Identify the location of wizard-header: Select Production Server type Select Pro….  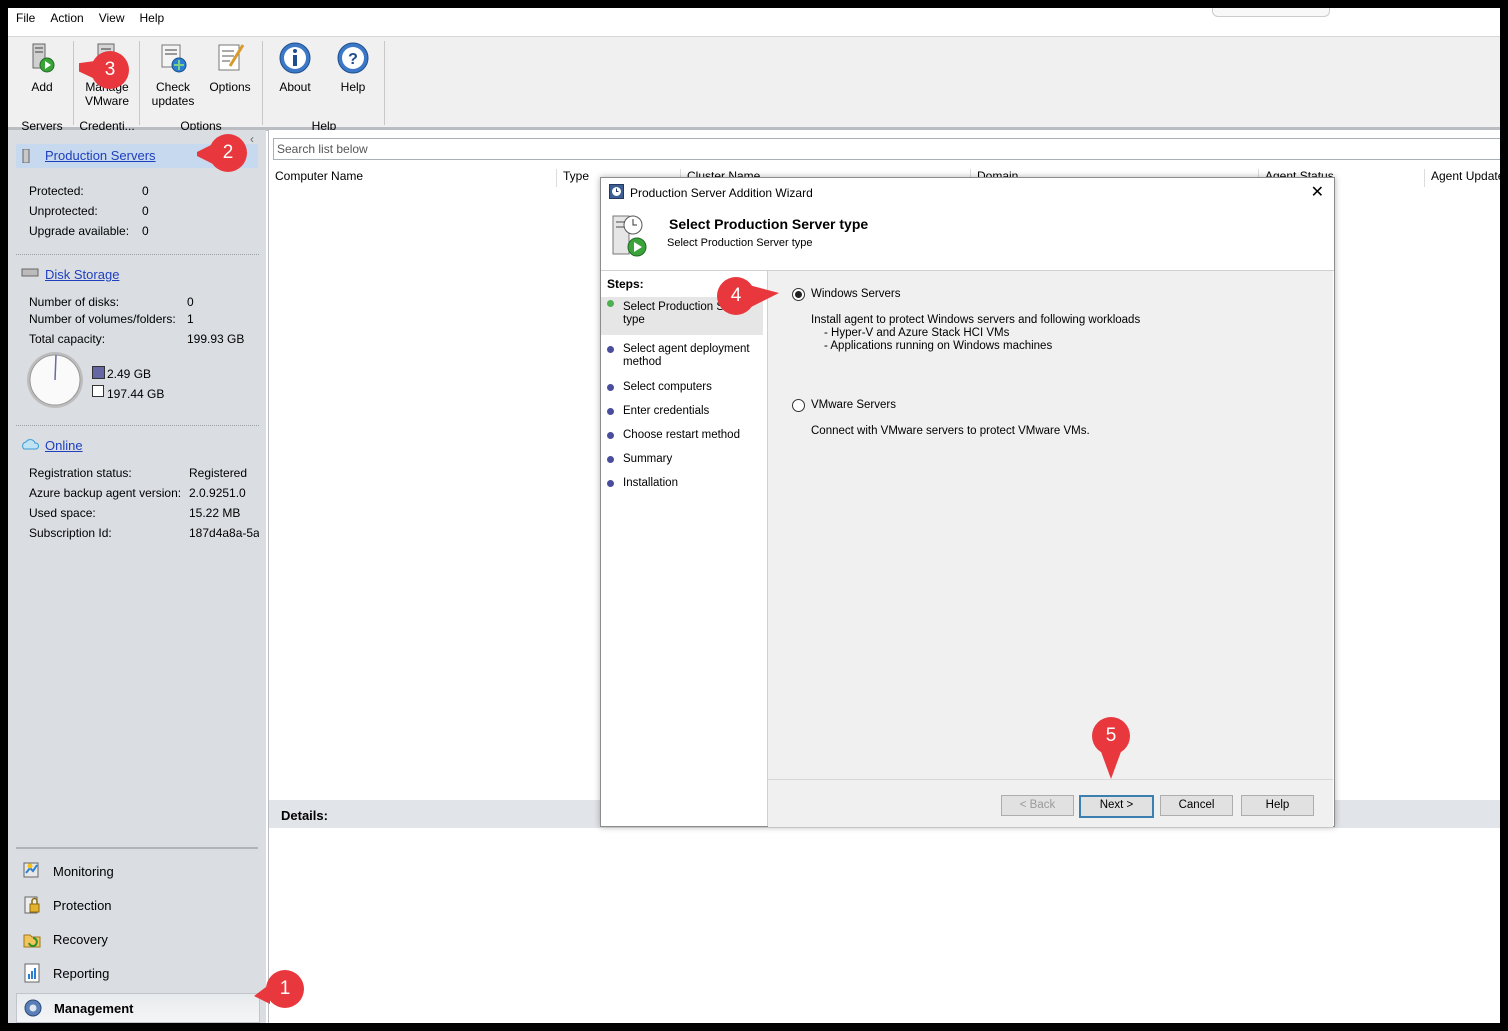
(967, 238).